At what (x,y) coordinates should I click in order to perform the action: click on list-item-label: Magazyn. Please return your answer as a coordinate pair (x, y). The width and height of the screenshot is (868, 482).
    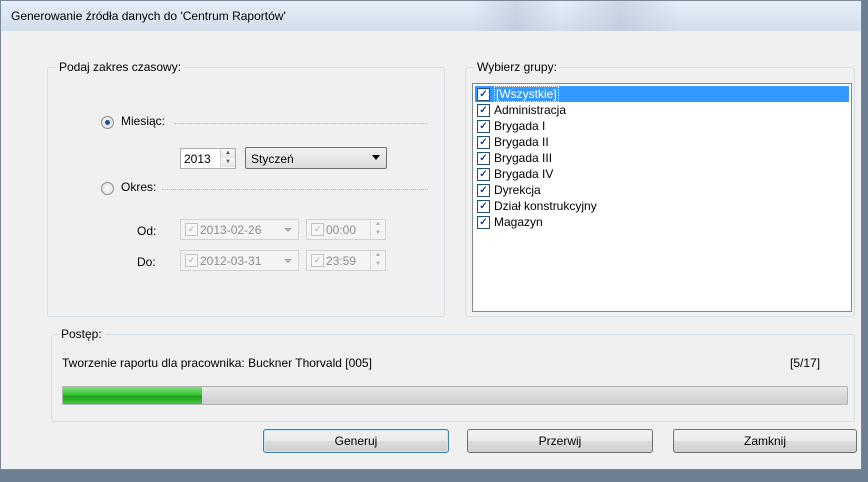
    Looking at the image, I should click on (518, 222).